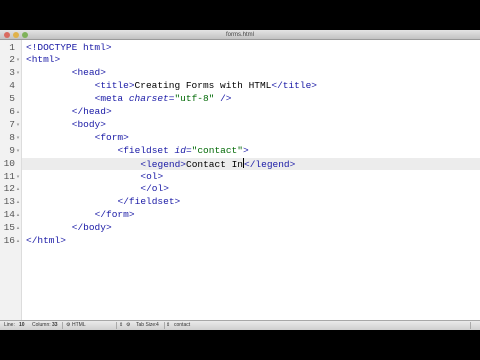 The width and height of the screenshot is (480, 360). What do you see at coordinates (163, 164) in the screenshot?
I see `html-tag: <legend>` at bounding box center [163, 164].